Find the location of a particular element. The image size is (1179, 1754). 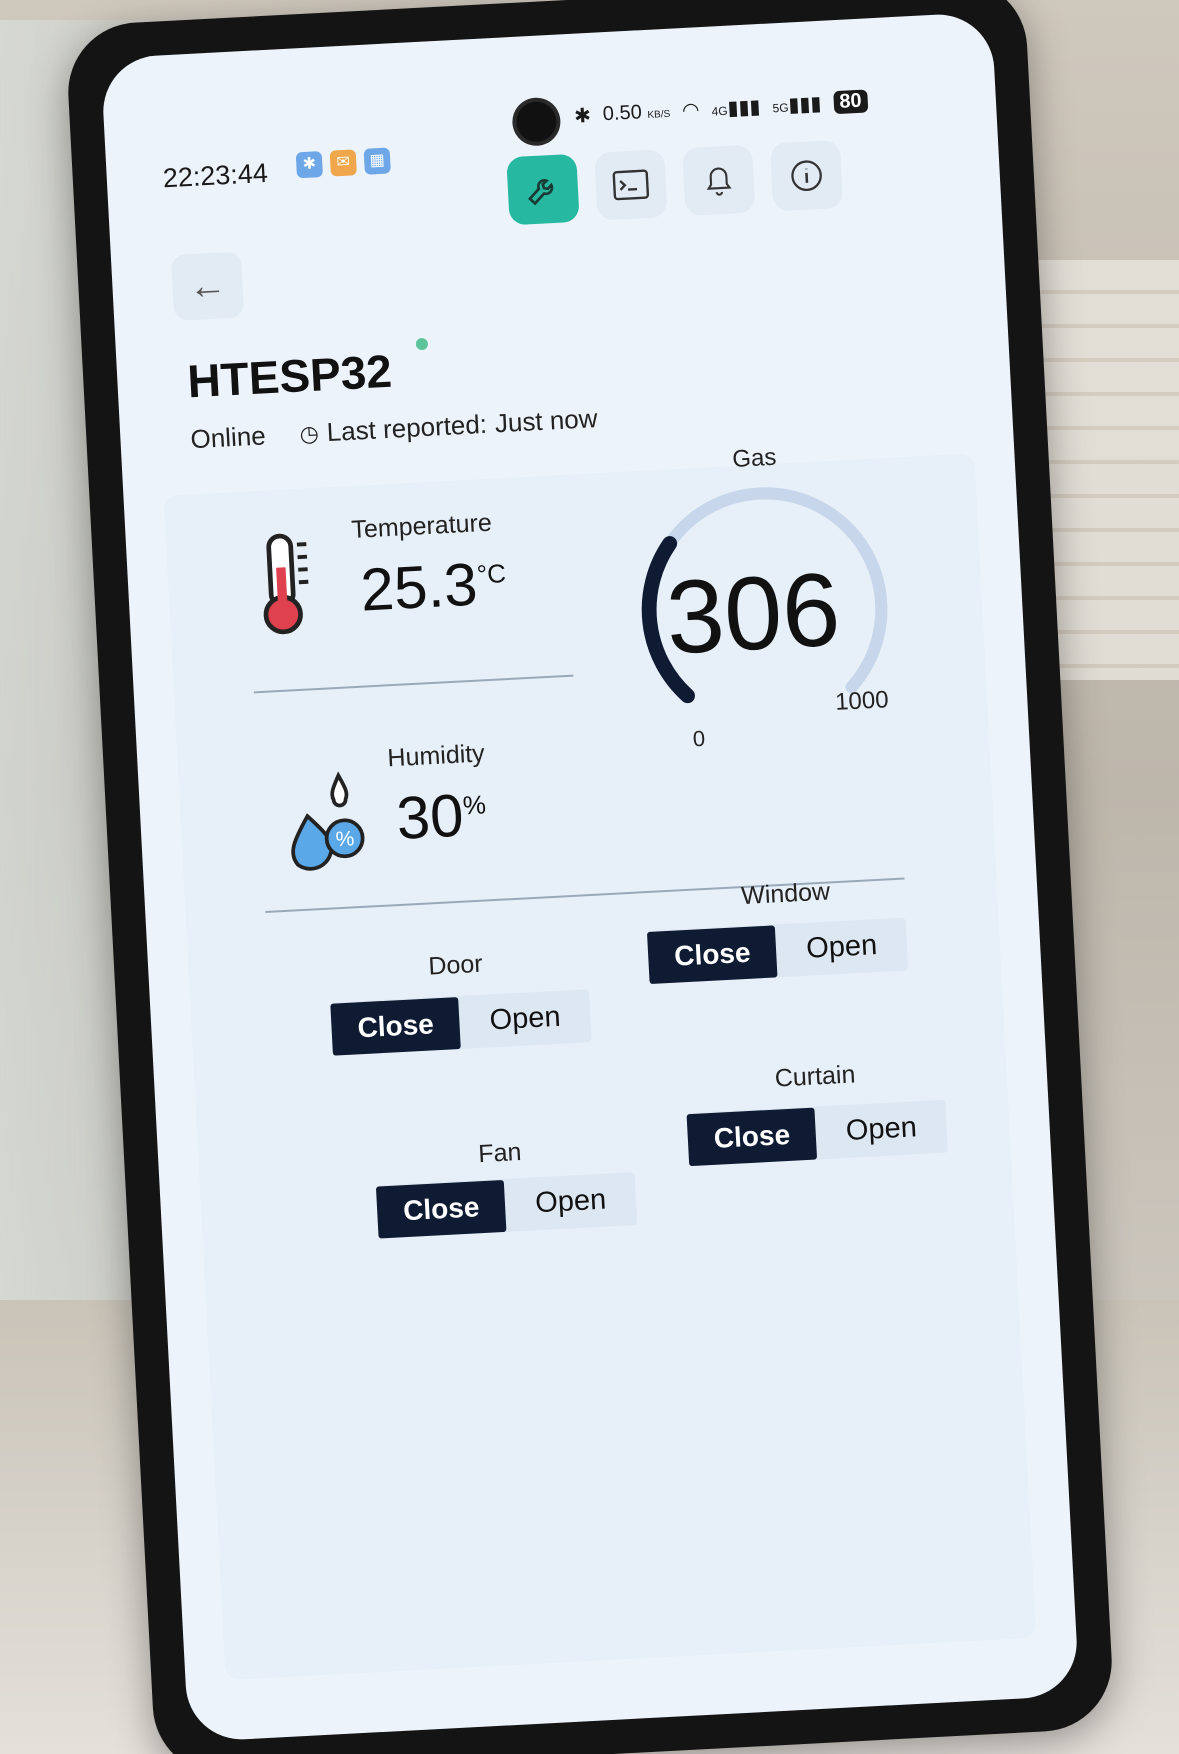

wrench-icon is located at coordinates (541, 192).